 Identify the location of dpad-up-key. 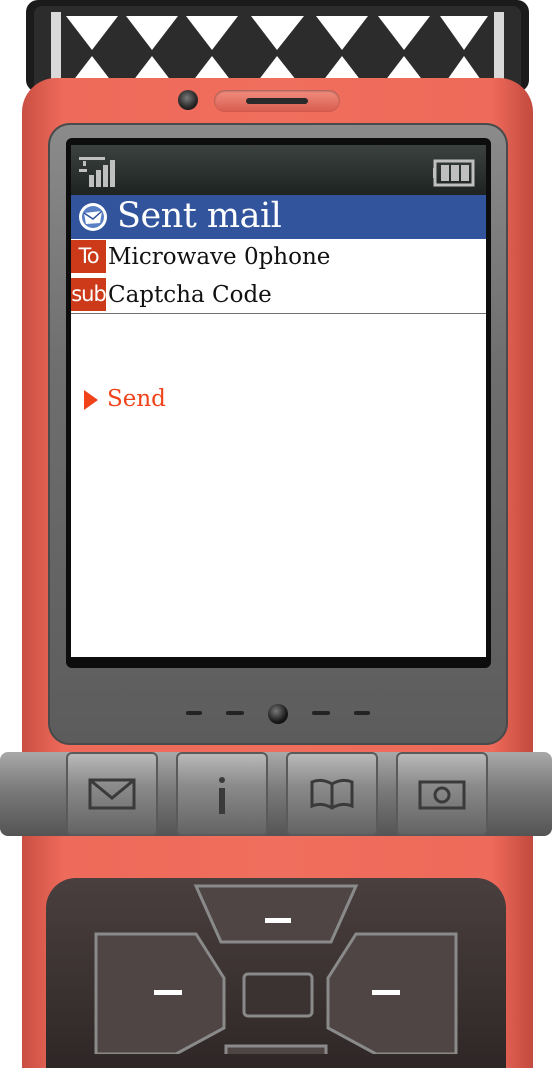
(276, 914).